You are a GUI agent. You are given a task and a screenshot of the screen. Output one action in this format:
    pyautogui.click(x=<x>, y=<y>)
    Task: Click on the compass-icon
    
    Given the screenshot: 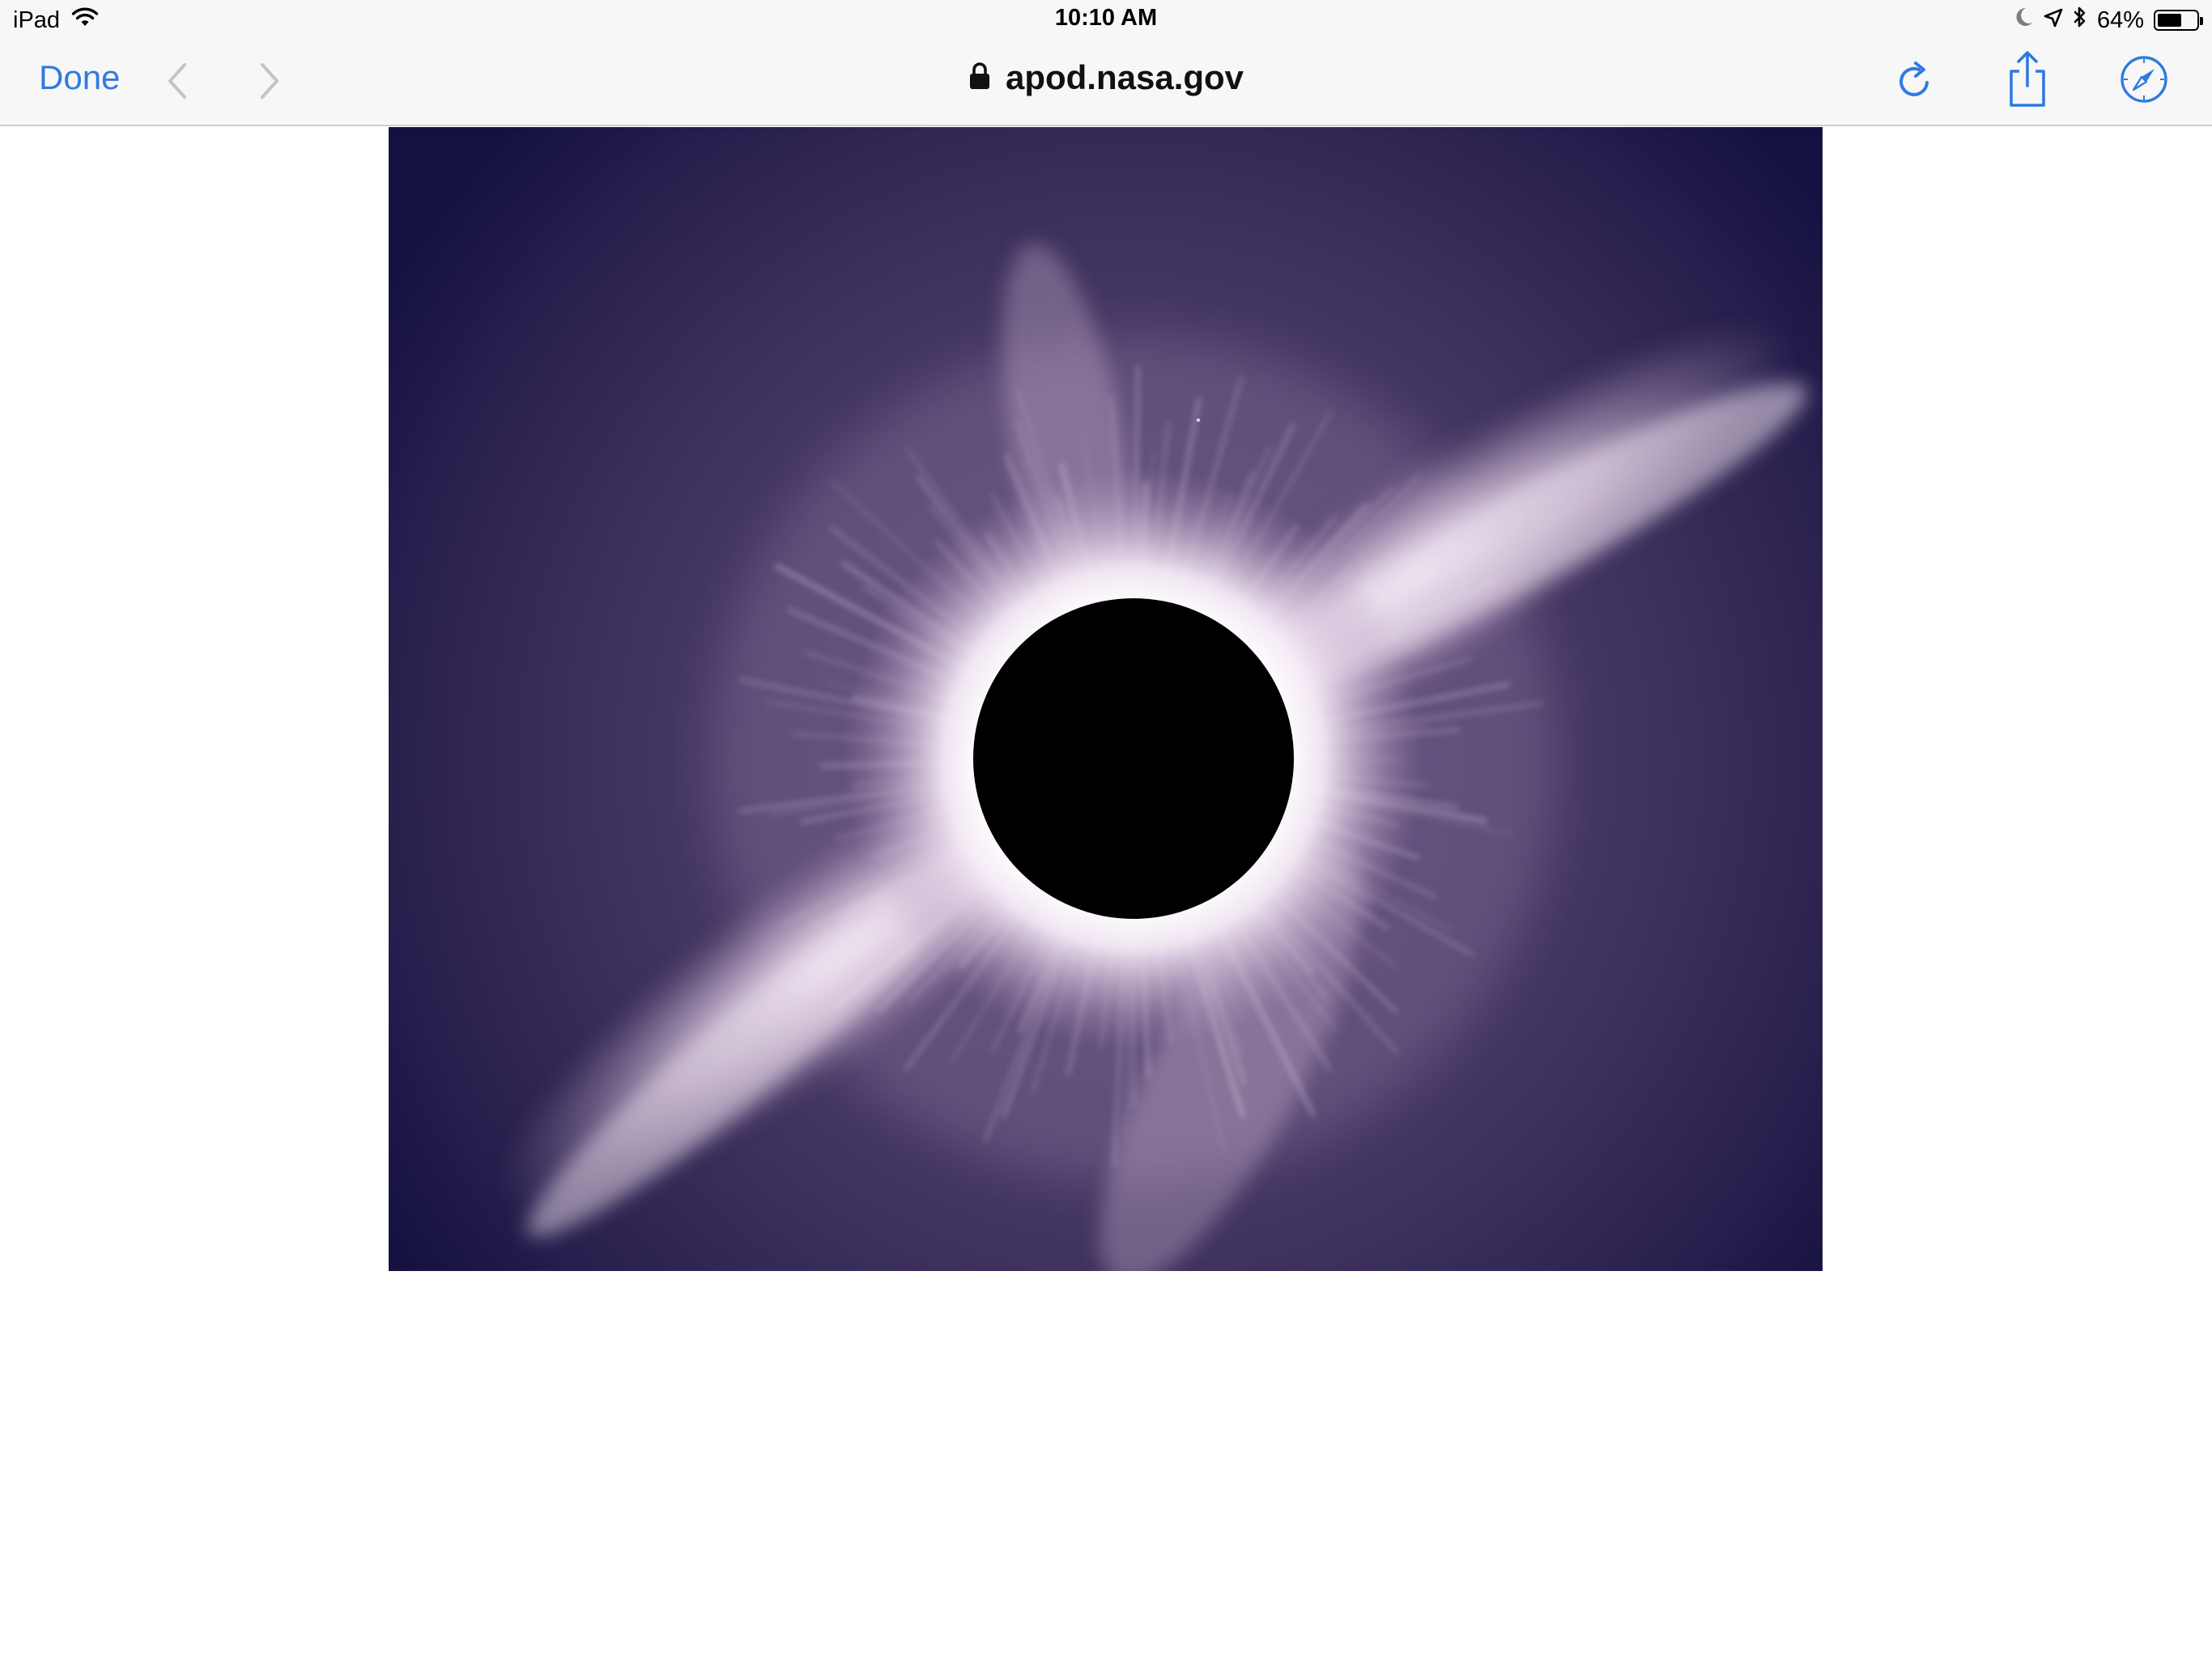 What is the action you would take?
    pyautogui.click(x=2144, y=81)
    